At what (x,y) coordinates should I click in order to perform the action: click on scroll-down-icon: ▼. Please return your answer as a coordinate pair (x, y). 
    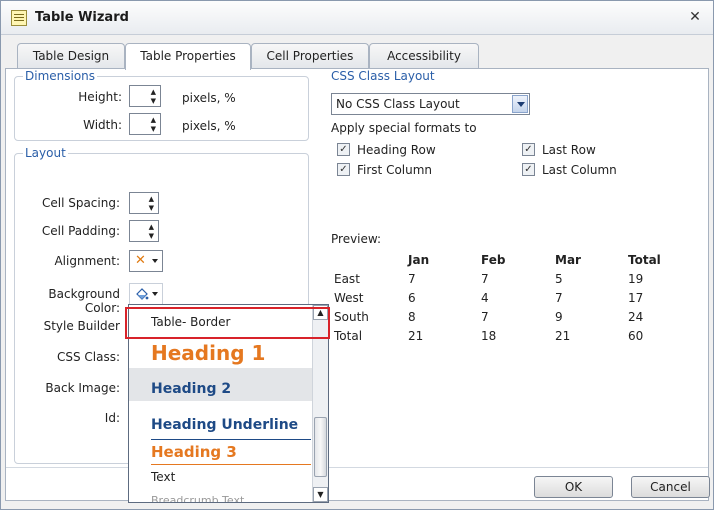
    Looking at the image, I should click on (320, 494).